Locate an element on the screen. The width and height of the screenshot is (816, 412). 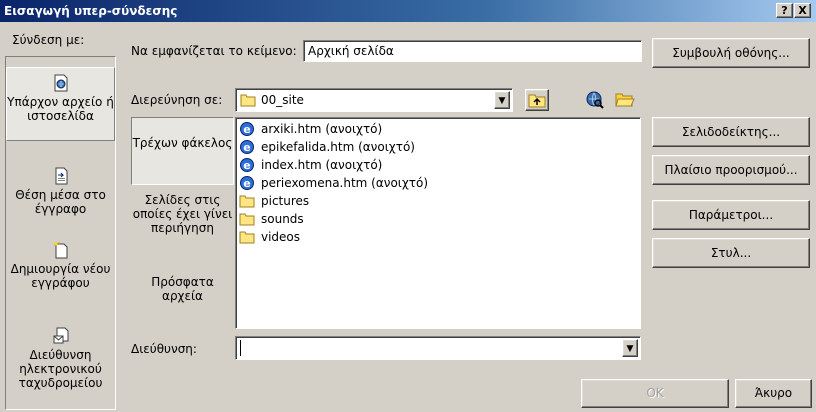
file-list-item: sounds is located at coordinates (438, 219).